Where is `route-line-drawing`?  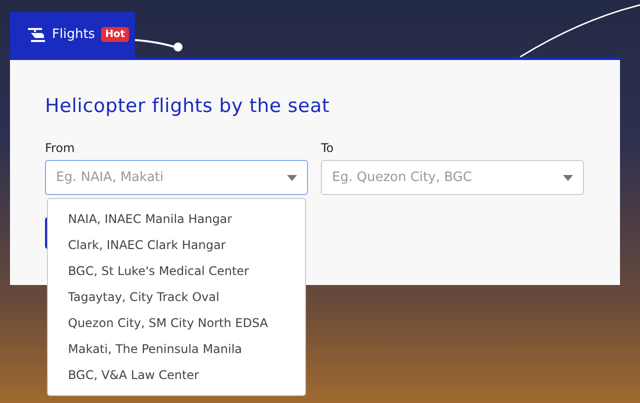
route-line-drawing is located at coordinates (160, 45).